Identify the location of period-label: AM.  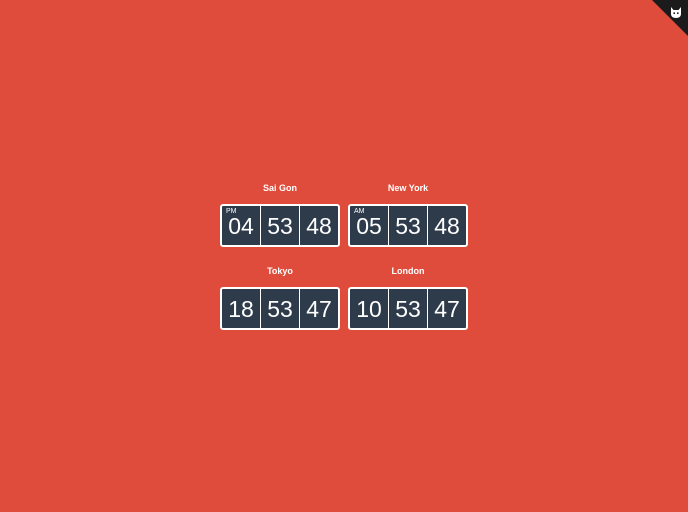
(359, 211).